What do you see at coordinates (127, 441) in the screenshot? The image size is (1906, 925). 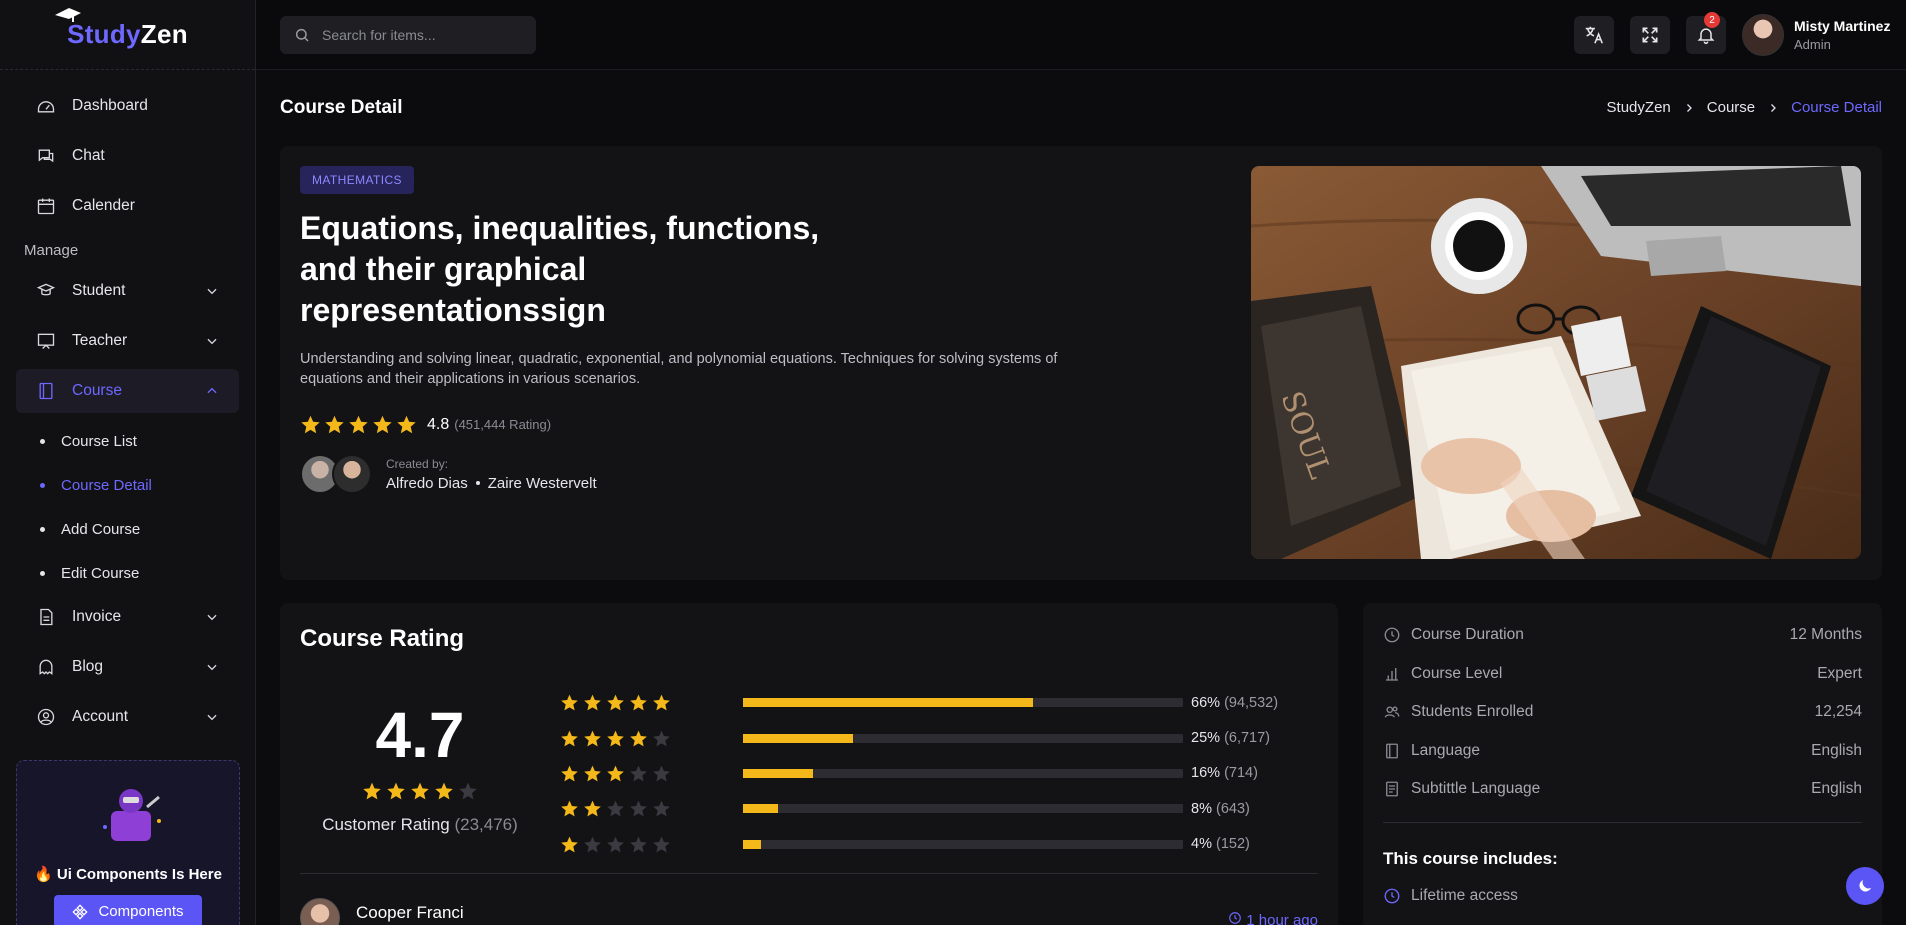 I see `submenu-item-course-list: Course List` at bounding box center [127, 441].